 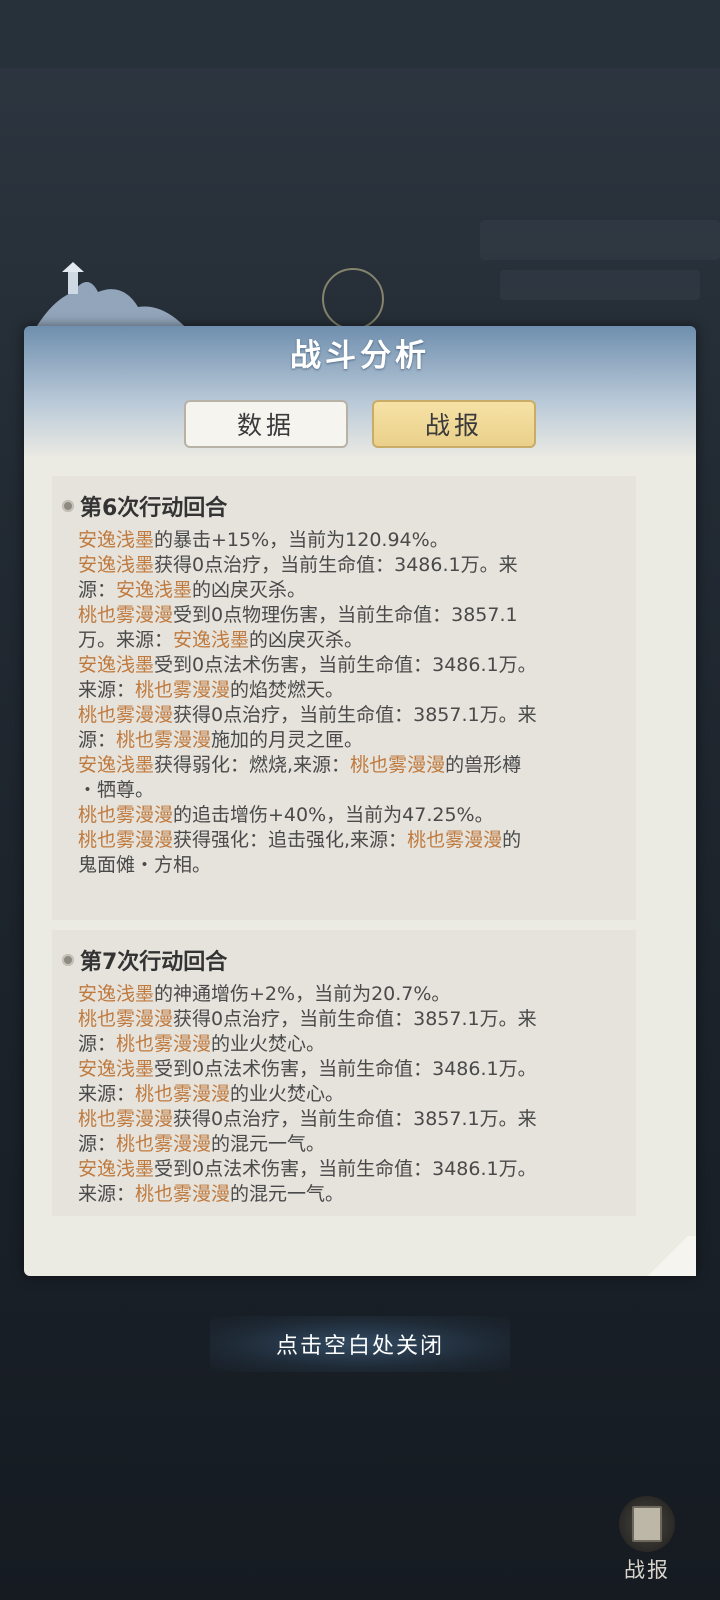 I want to click on tab-data: 数据, so click(x=266, y=424).